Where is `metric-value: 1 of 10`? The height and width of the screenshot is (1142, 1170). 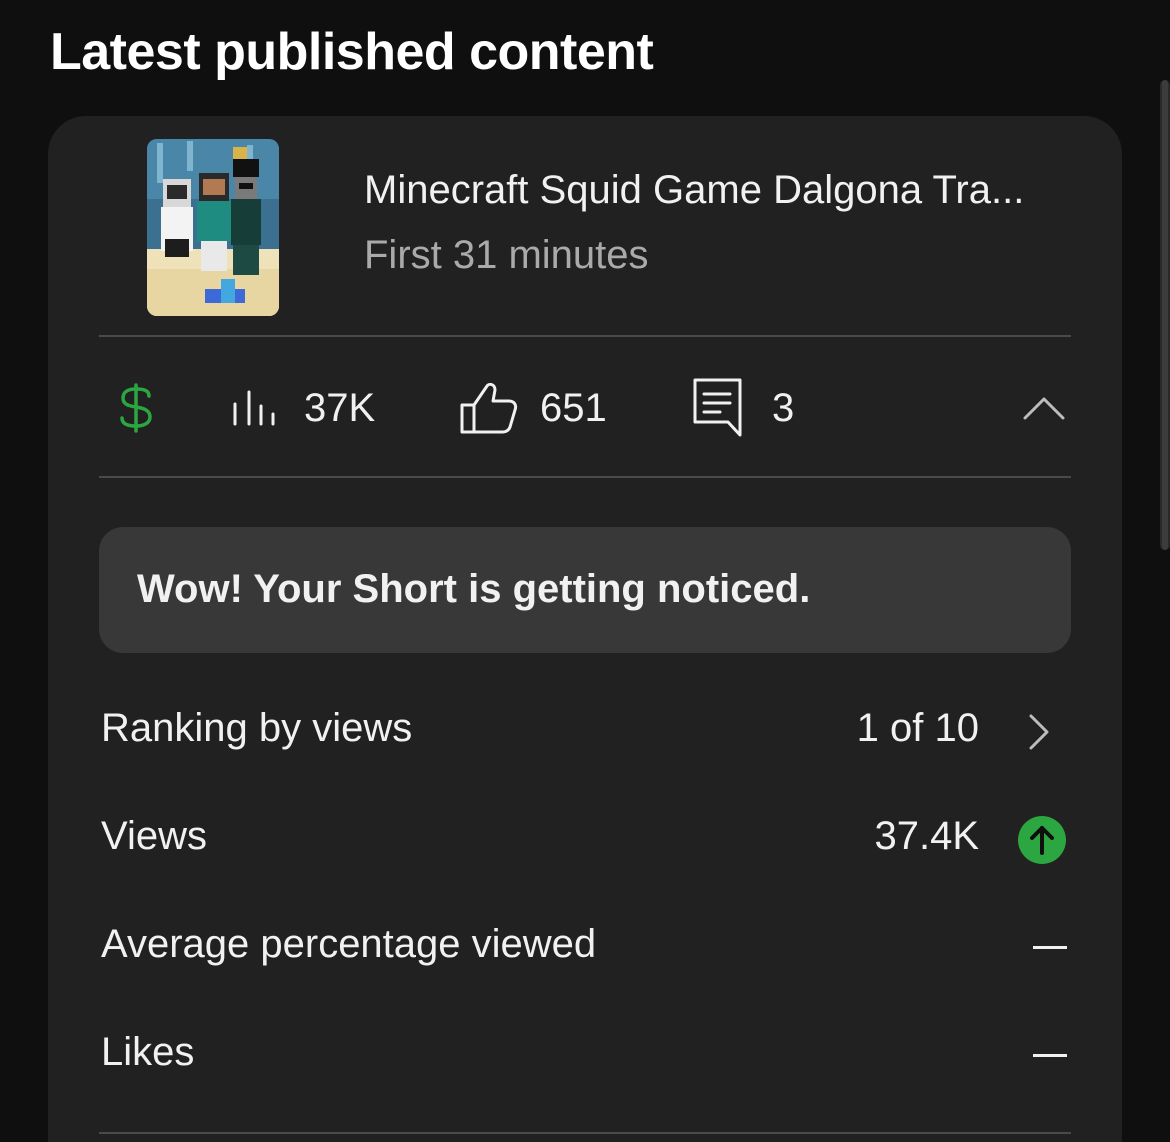 metric-value: 1 of 10 is located at coordinates (917, 728).